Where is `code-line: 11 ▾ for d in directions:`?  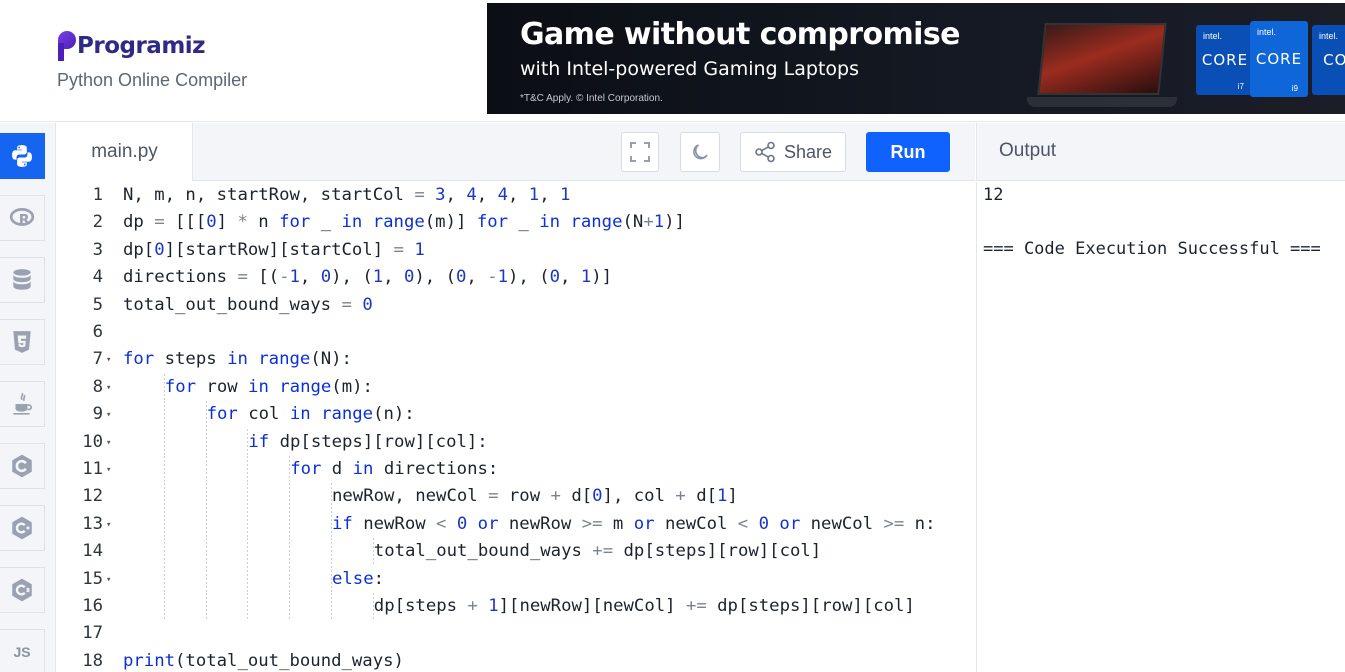
code-line: 11 ▾ for d in directions: is located at coordinates (516, 469).